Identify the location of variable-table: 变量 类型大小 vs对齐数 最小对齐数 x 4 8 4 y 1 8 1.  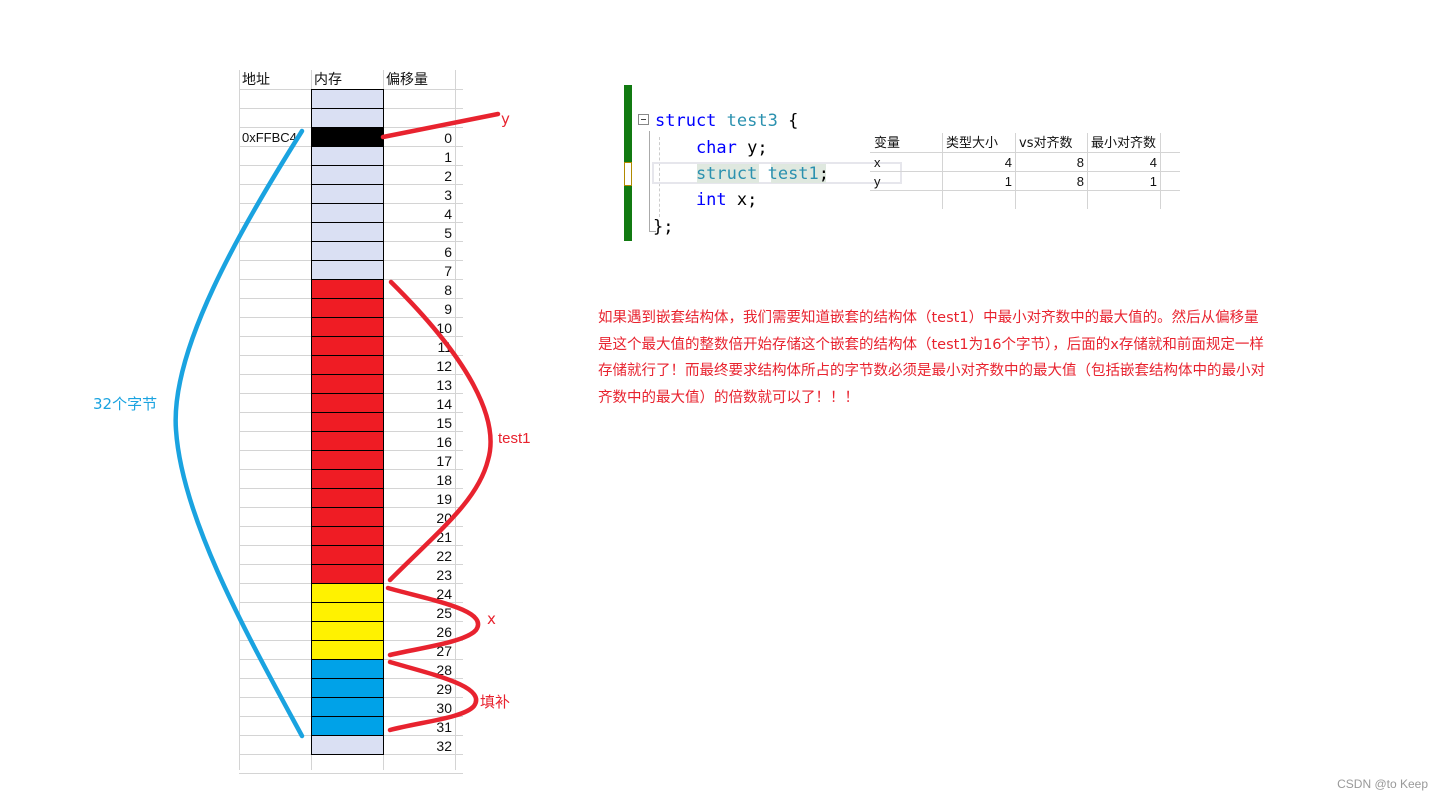
(1026, 171).